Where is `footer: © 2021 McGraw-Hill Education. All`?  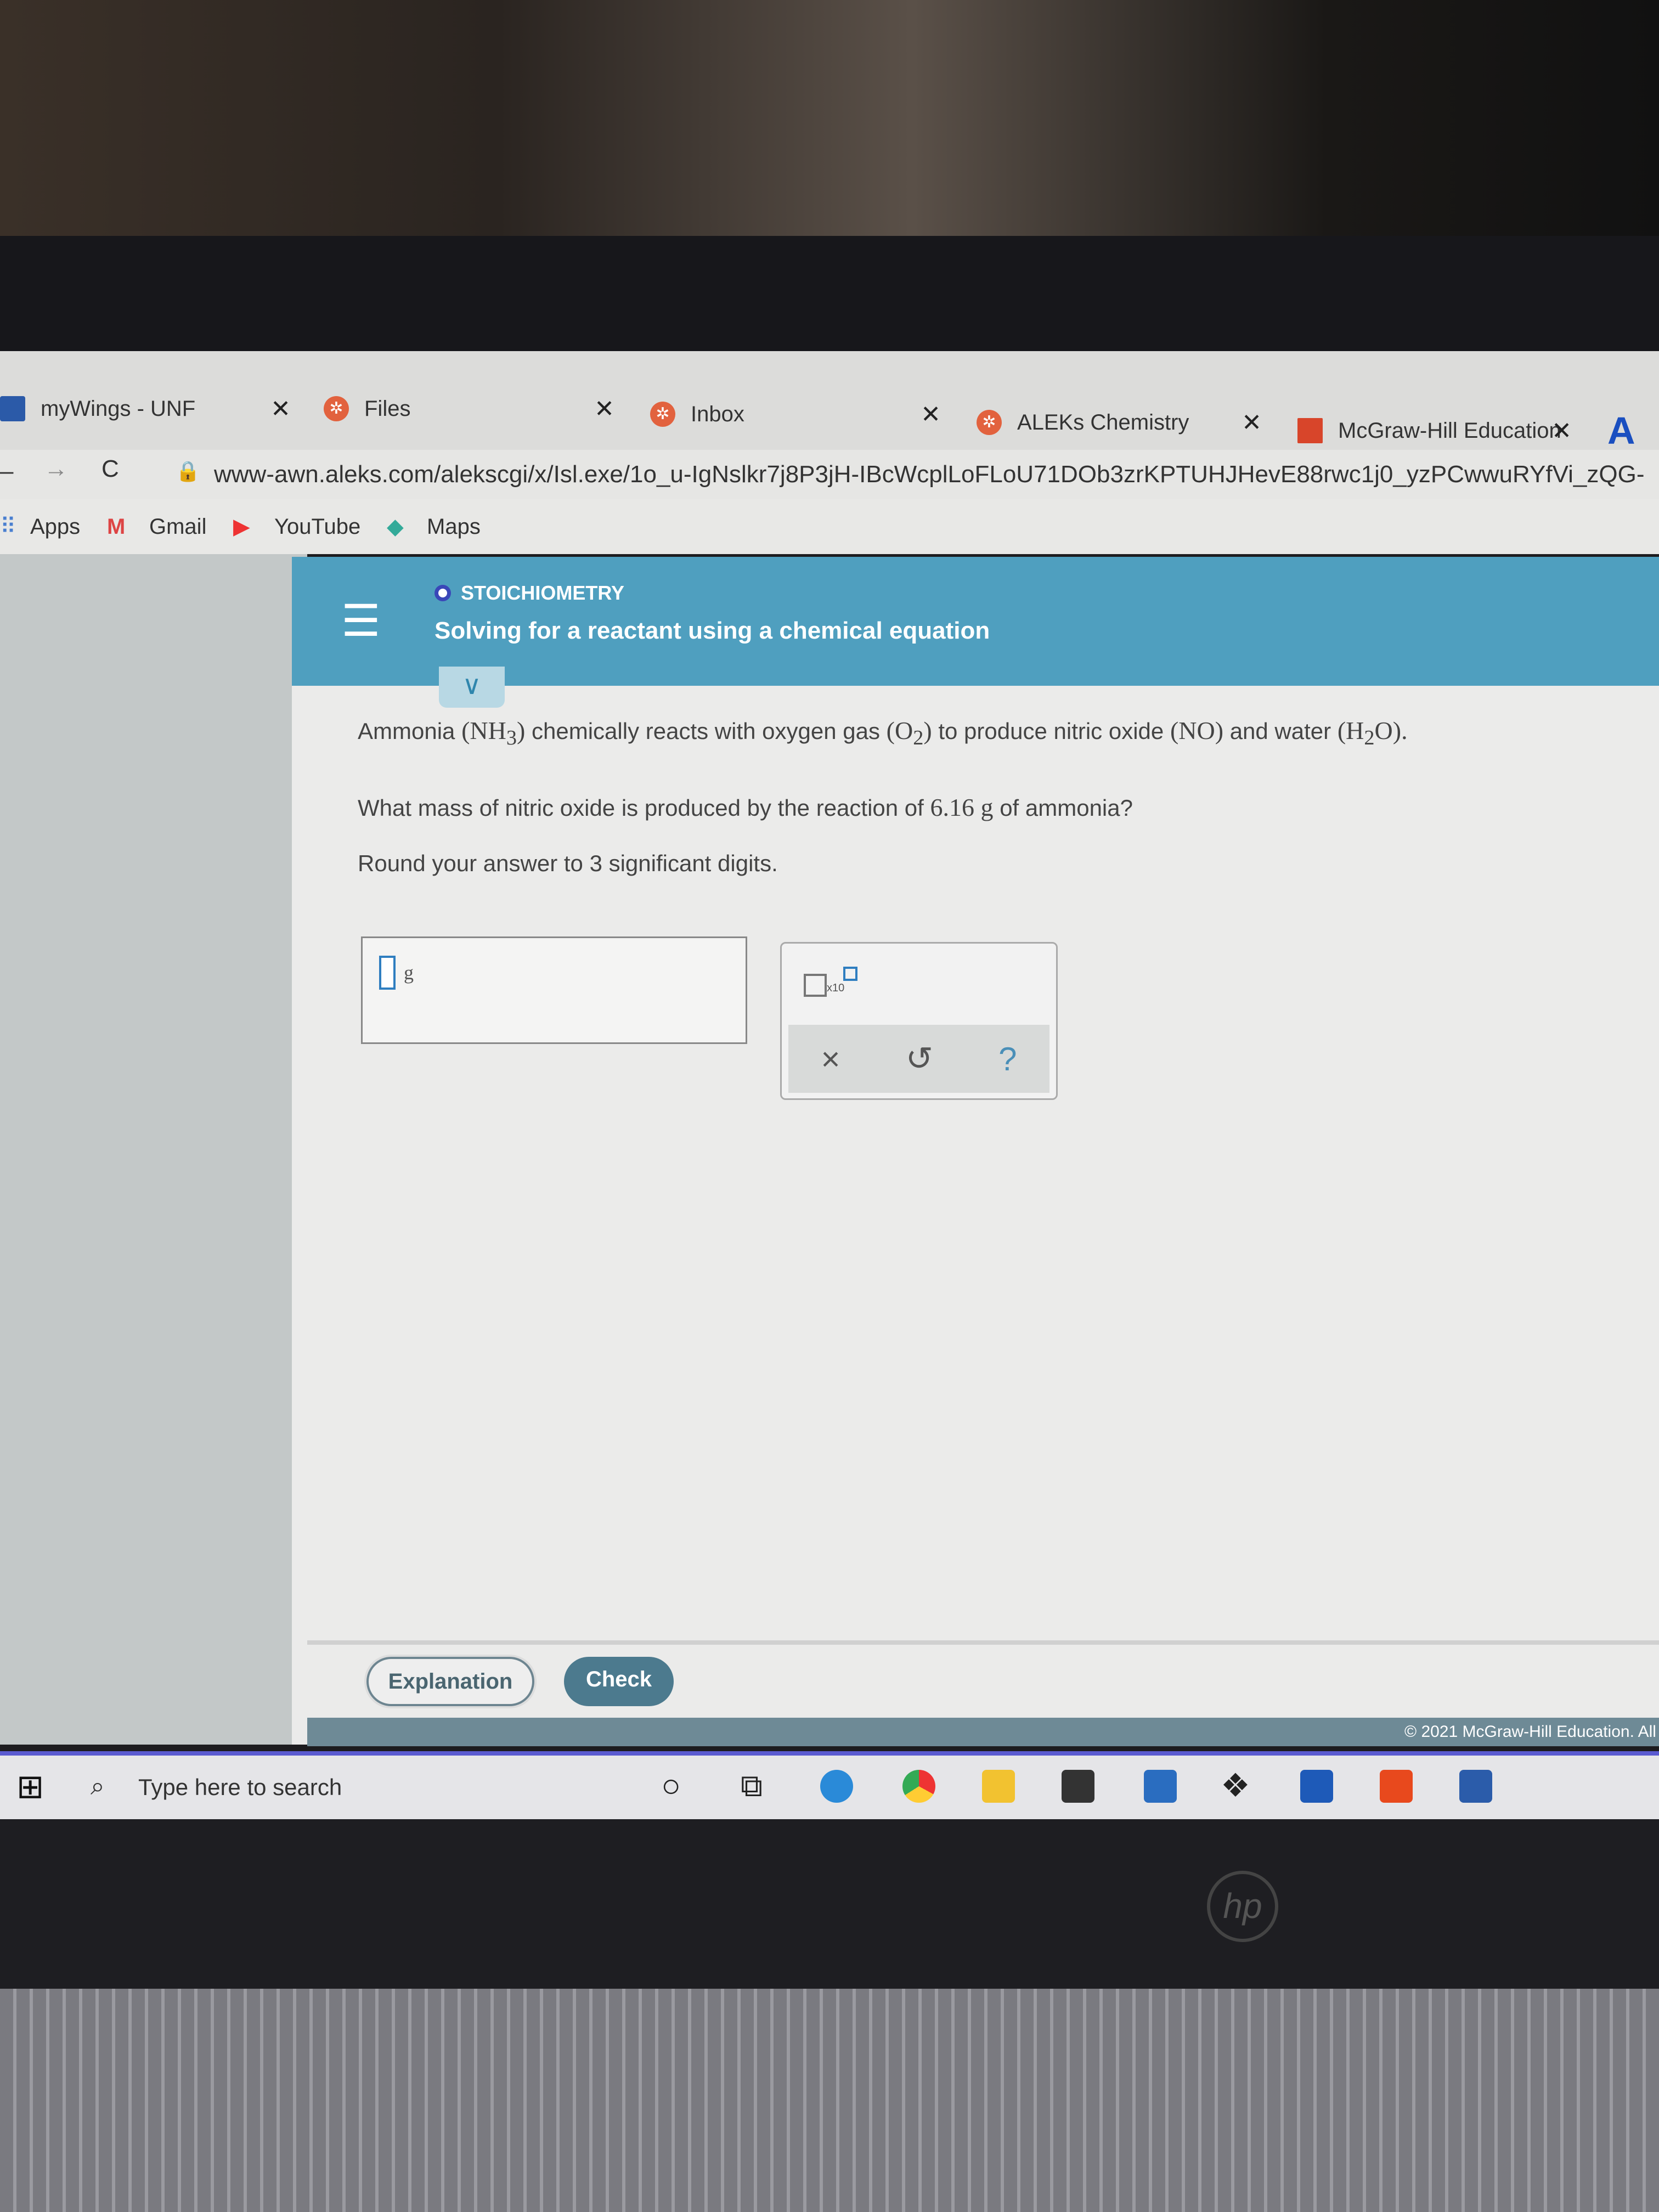
footer: © 2021 McGraw-Hill Education. All is located at coordinates (983, 1732).